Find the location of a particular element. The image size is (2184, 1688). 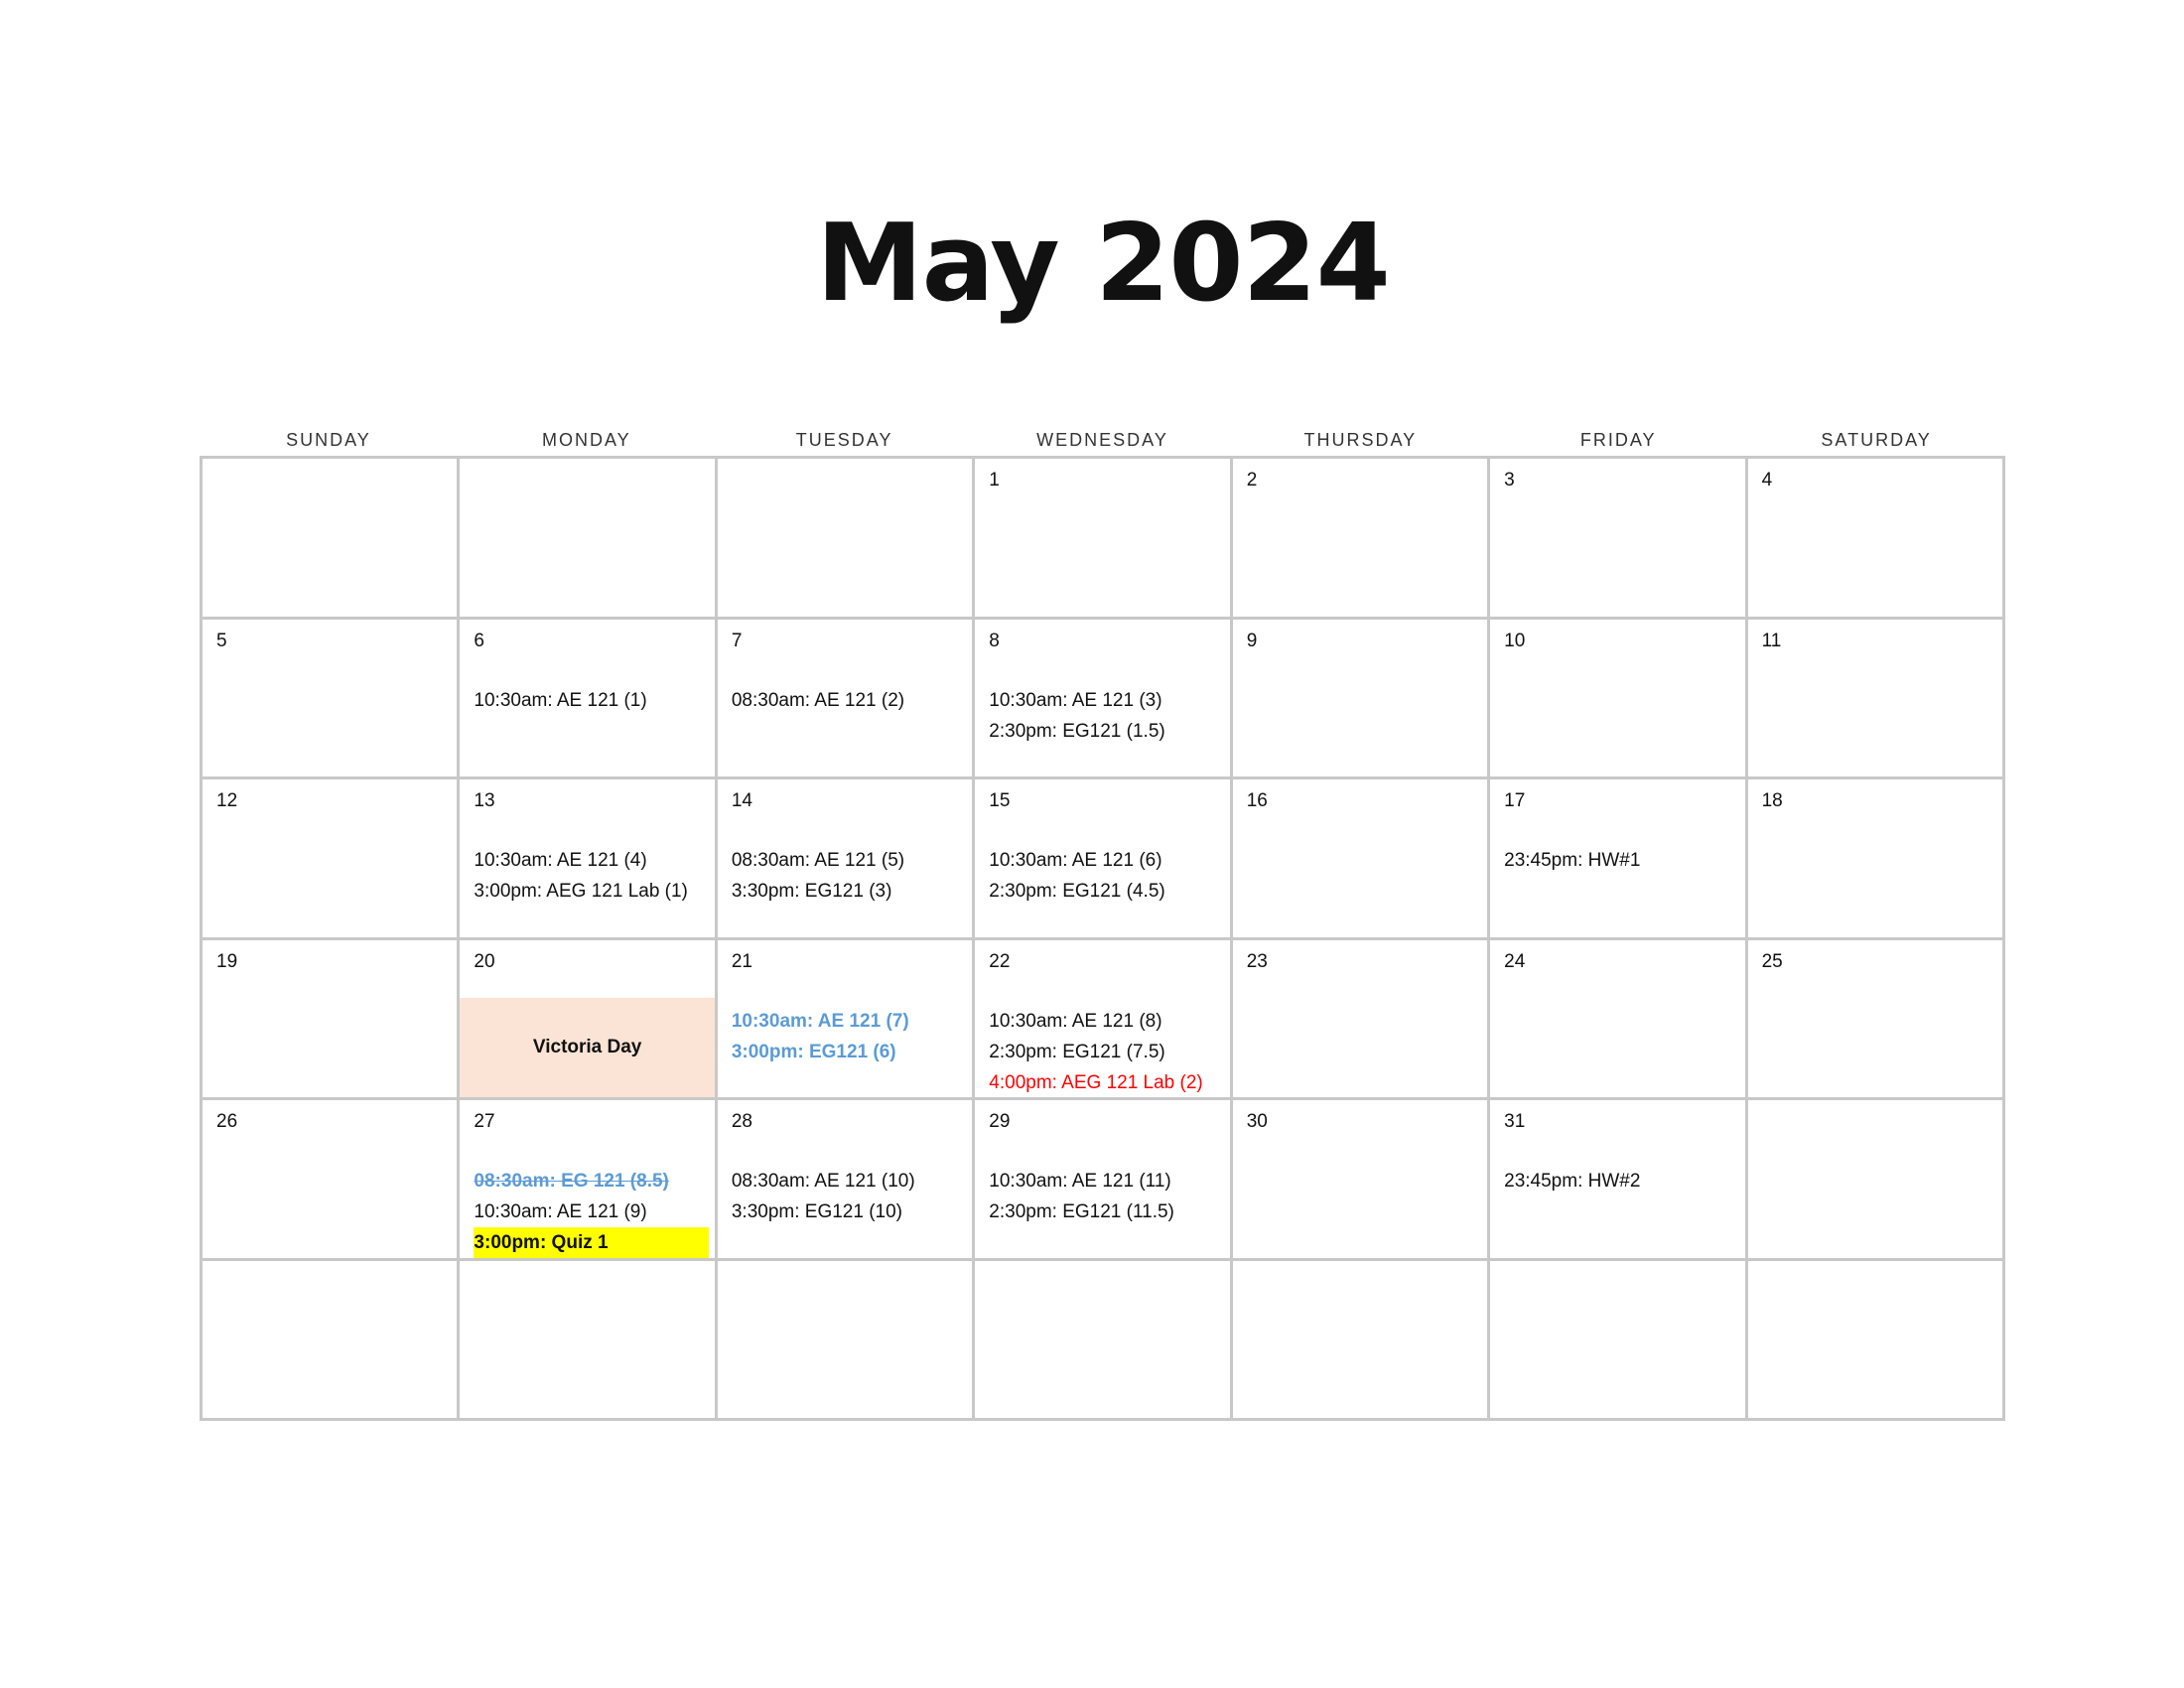

calendar-event: 08:30am: EG 121 (8.5) is located at coordinates (571, 1181).